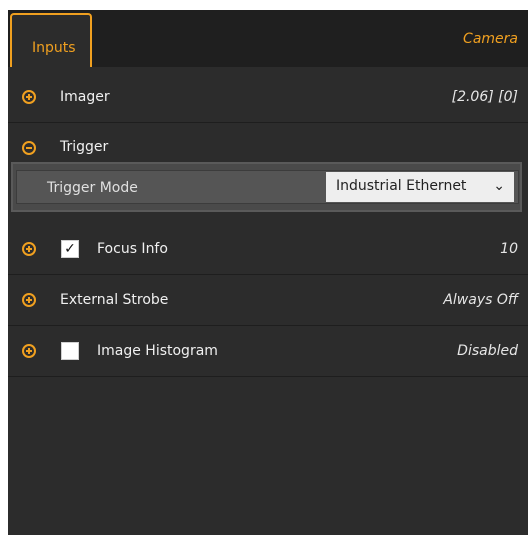 This screenshot has width=528, height=535. Describe the element at coordinates (132, 249) in the screenshot. I see `focus-info-label: Focus Info` at that location.